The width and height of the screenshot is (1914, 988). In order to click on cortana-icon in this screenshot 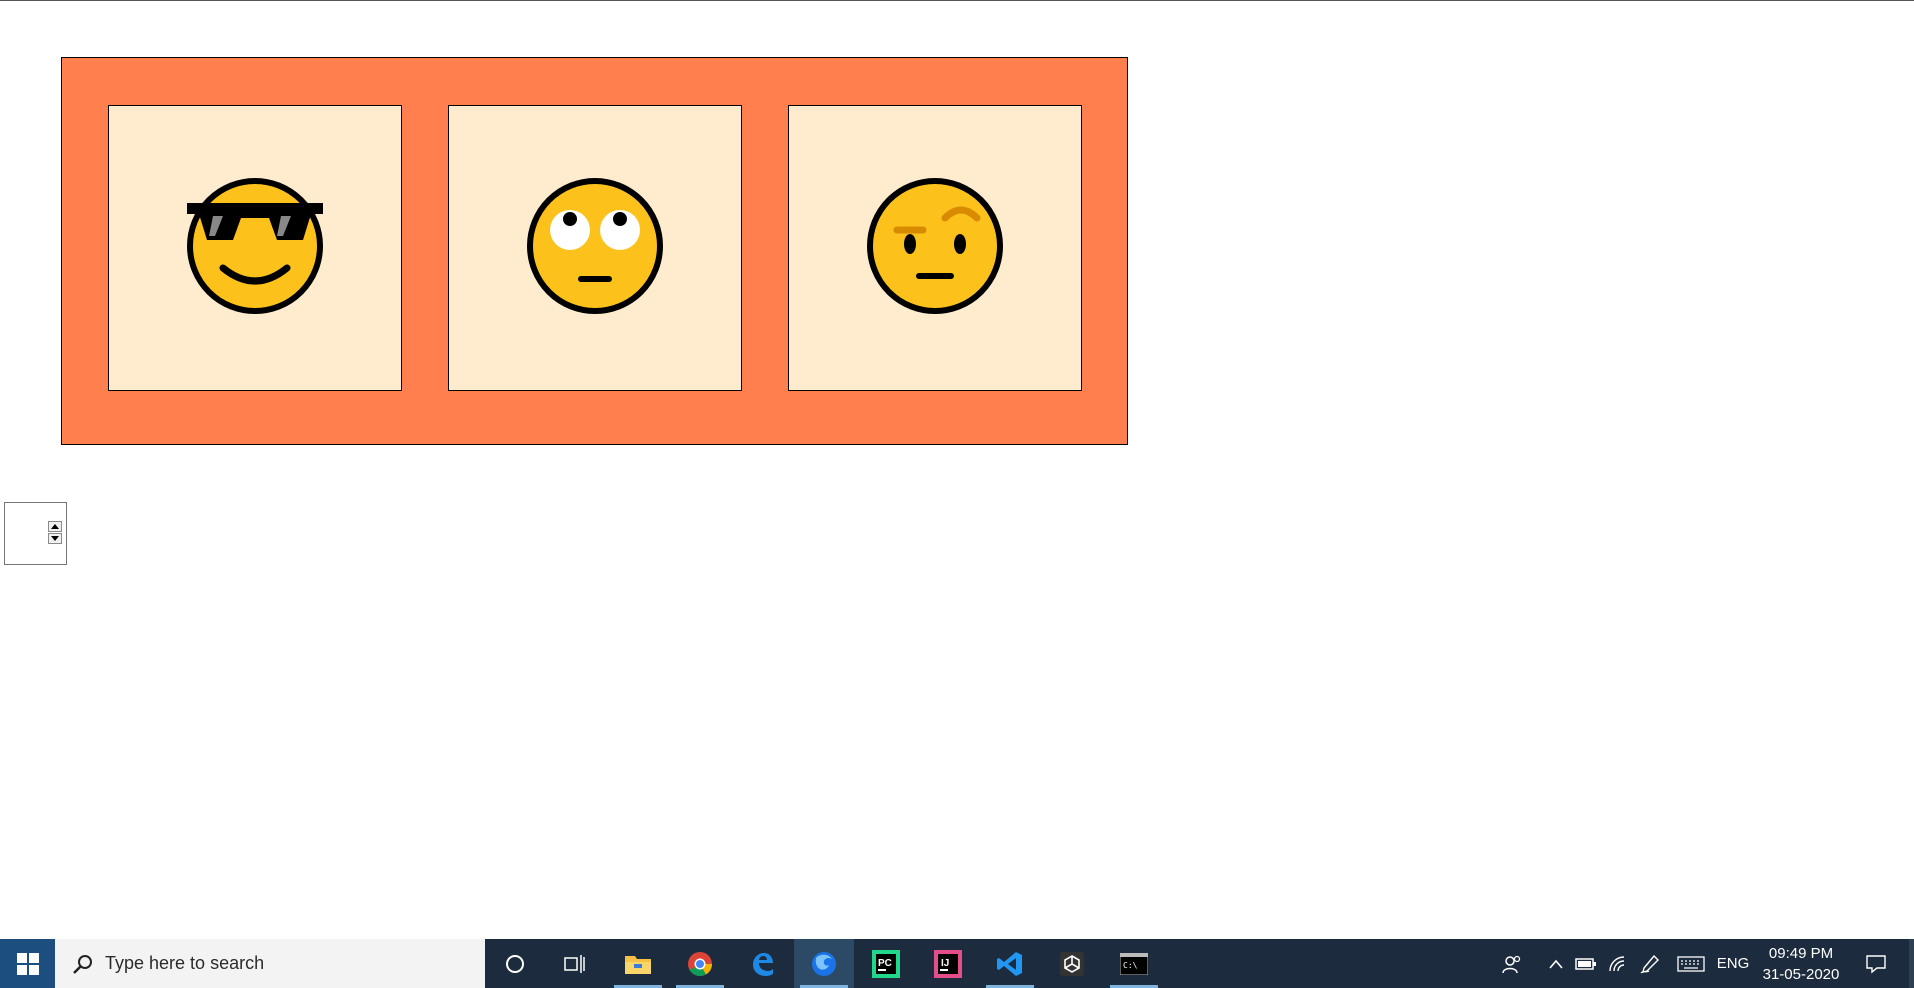, I will do `click(515, 963)`.